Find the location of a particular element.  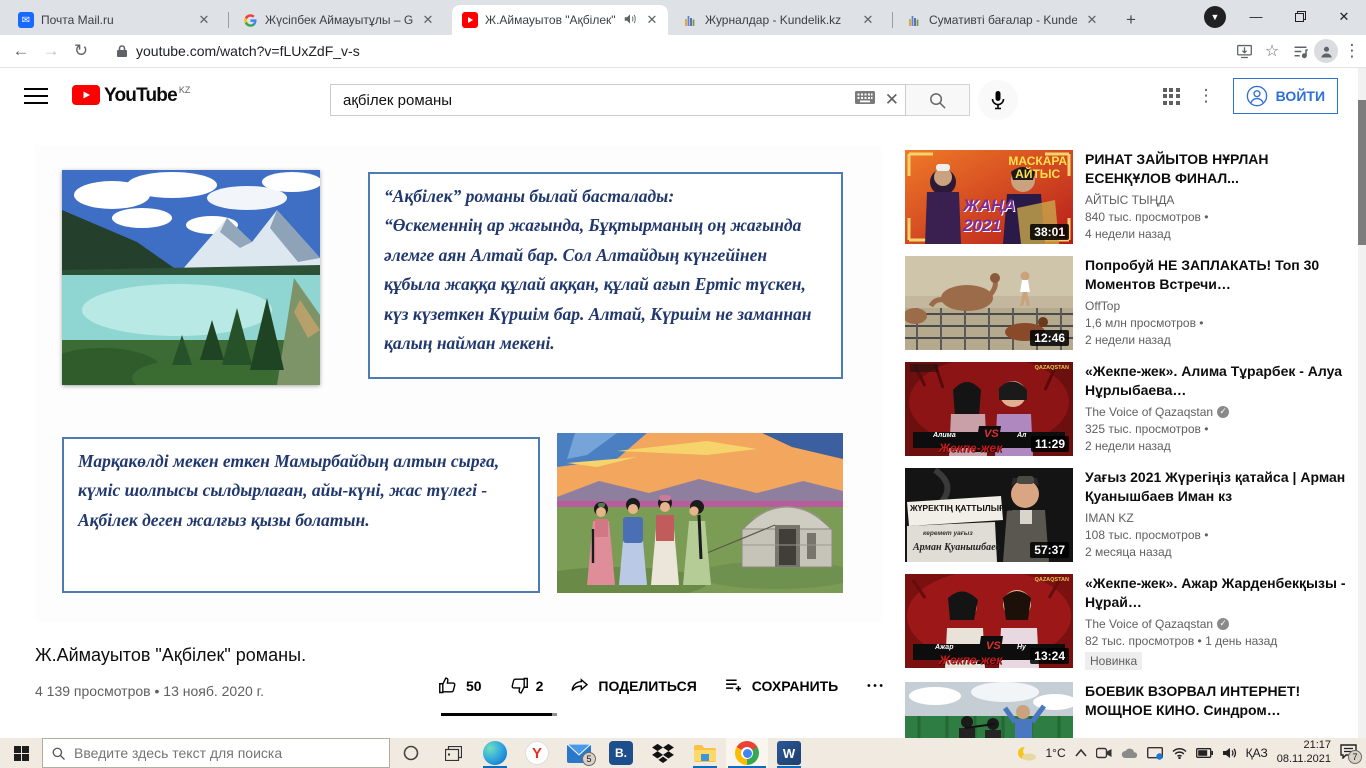

search-button is located at coordinates (938, 100).